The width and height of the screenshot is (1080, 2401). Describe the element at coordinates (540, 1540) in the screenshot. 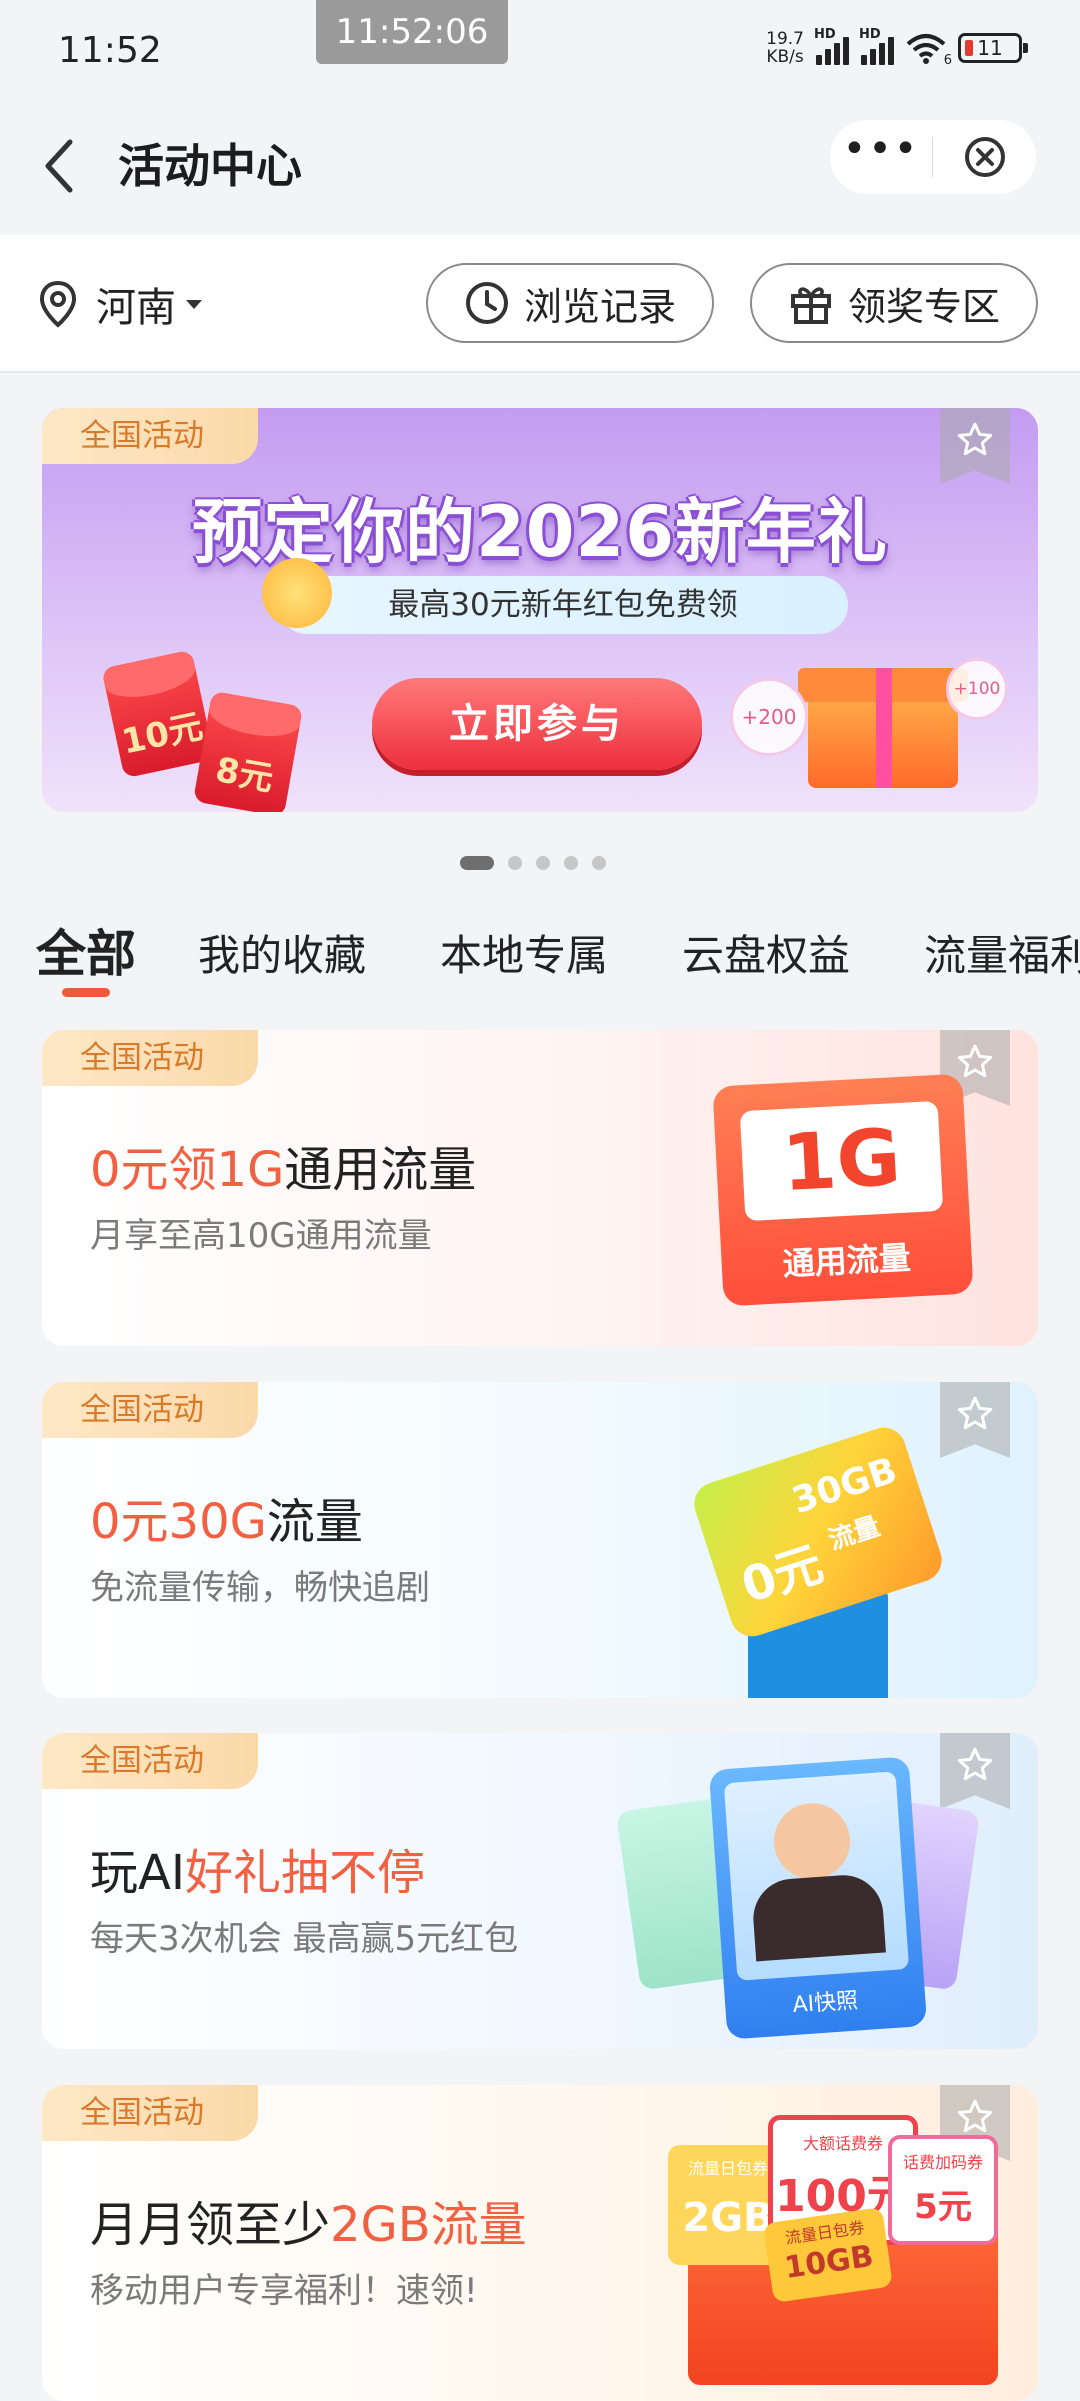

I see `activity-card: 全国活动 0元30G流量 免流量传输，畅快追剧 0元 30GB 流量` at that location.